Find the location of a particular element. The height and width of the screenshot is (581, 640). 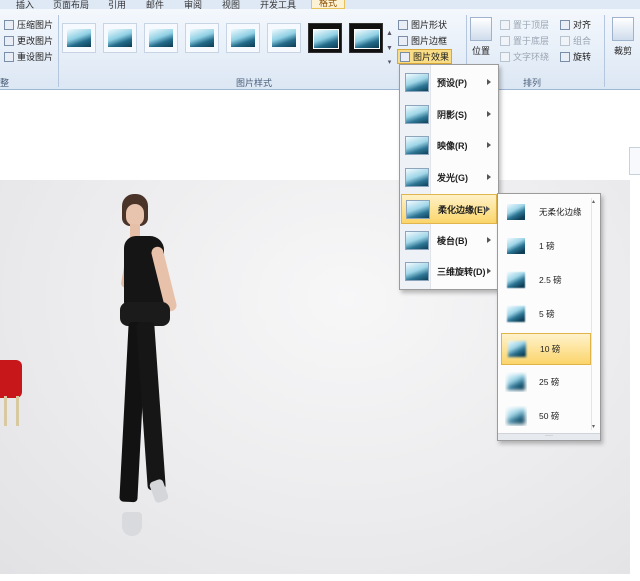

menu-item-label: 柔化边缘(E) is located at coordinates (462, 209).